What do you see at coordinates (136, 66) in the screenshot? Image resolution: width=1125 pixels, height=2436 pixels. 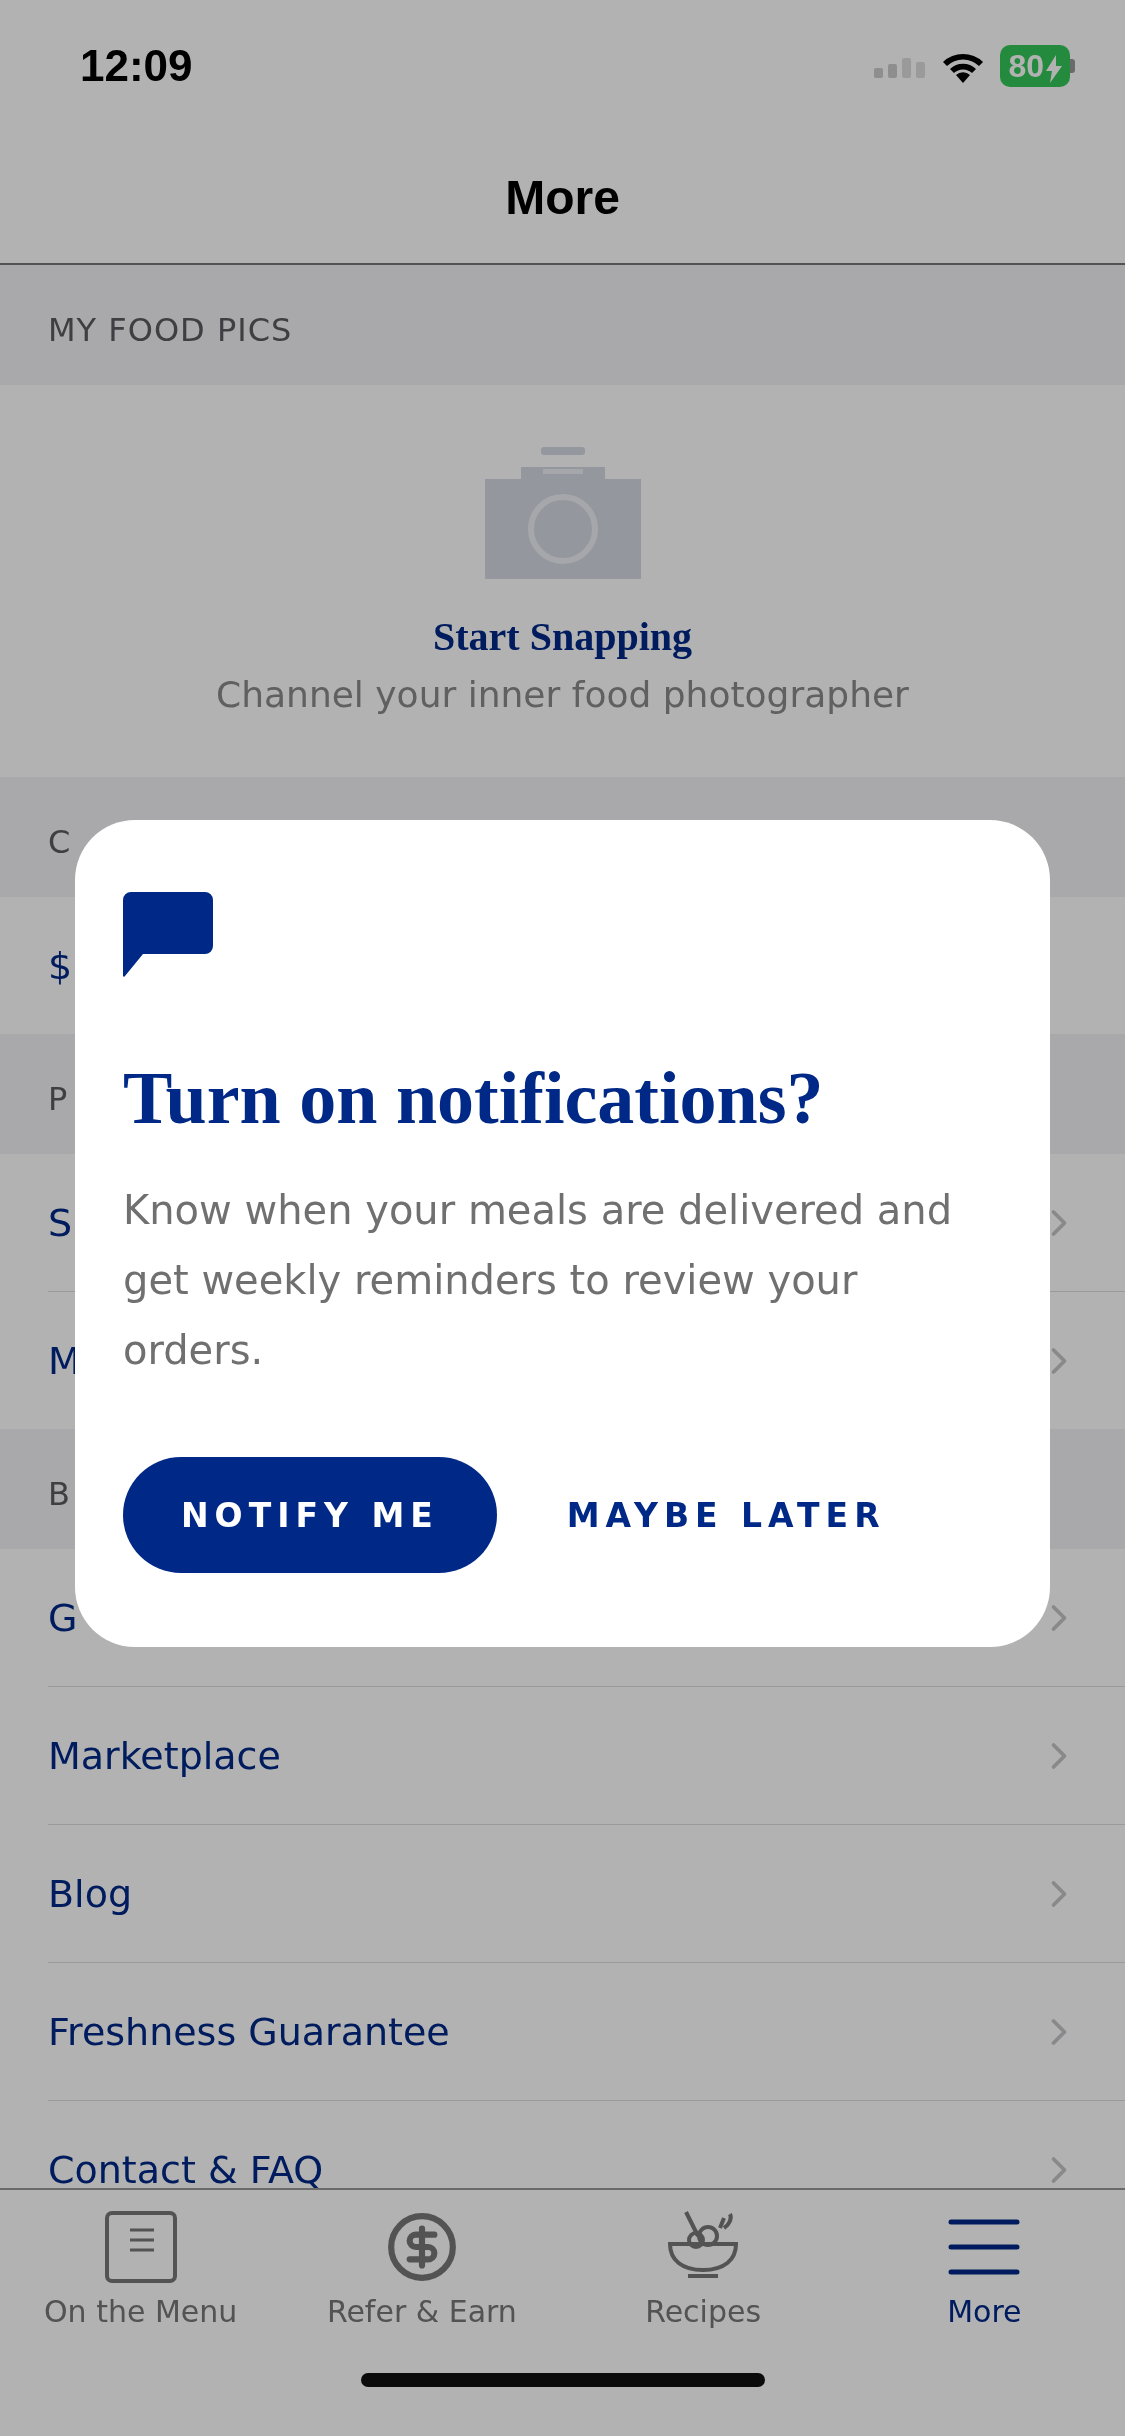 I see `status-time: 12:09` at bounding box center [136, 66].